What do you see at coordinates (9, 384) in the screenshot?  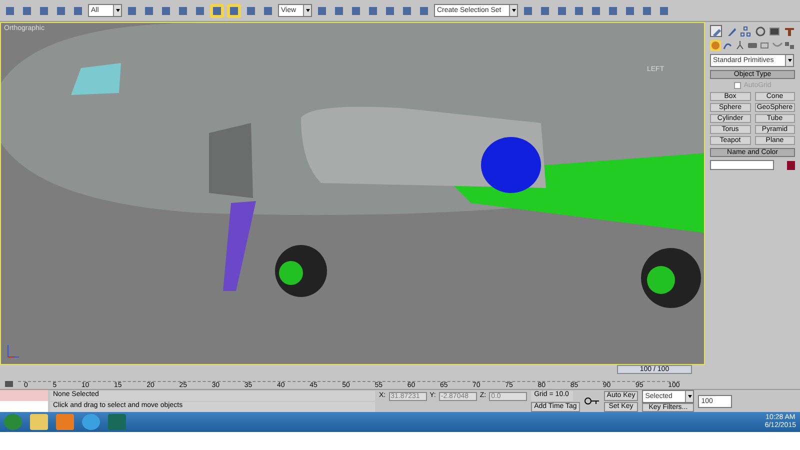 I see `track-bar-icon` at bounding box center [9, 384].